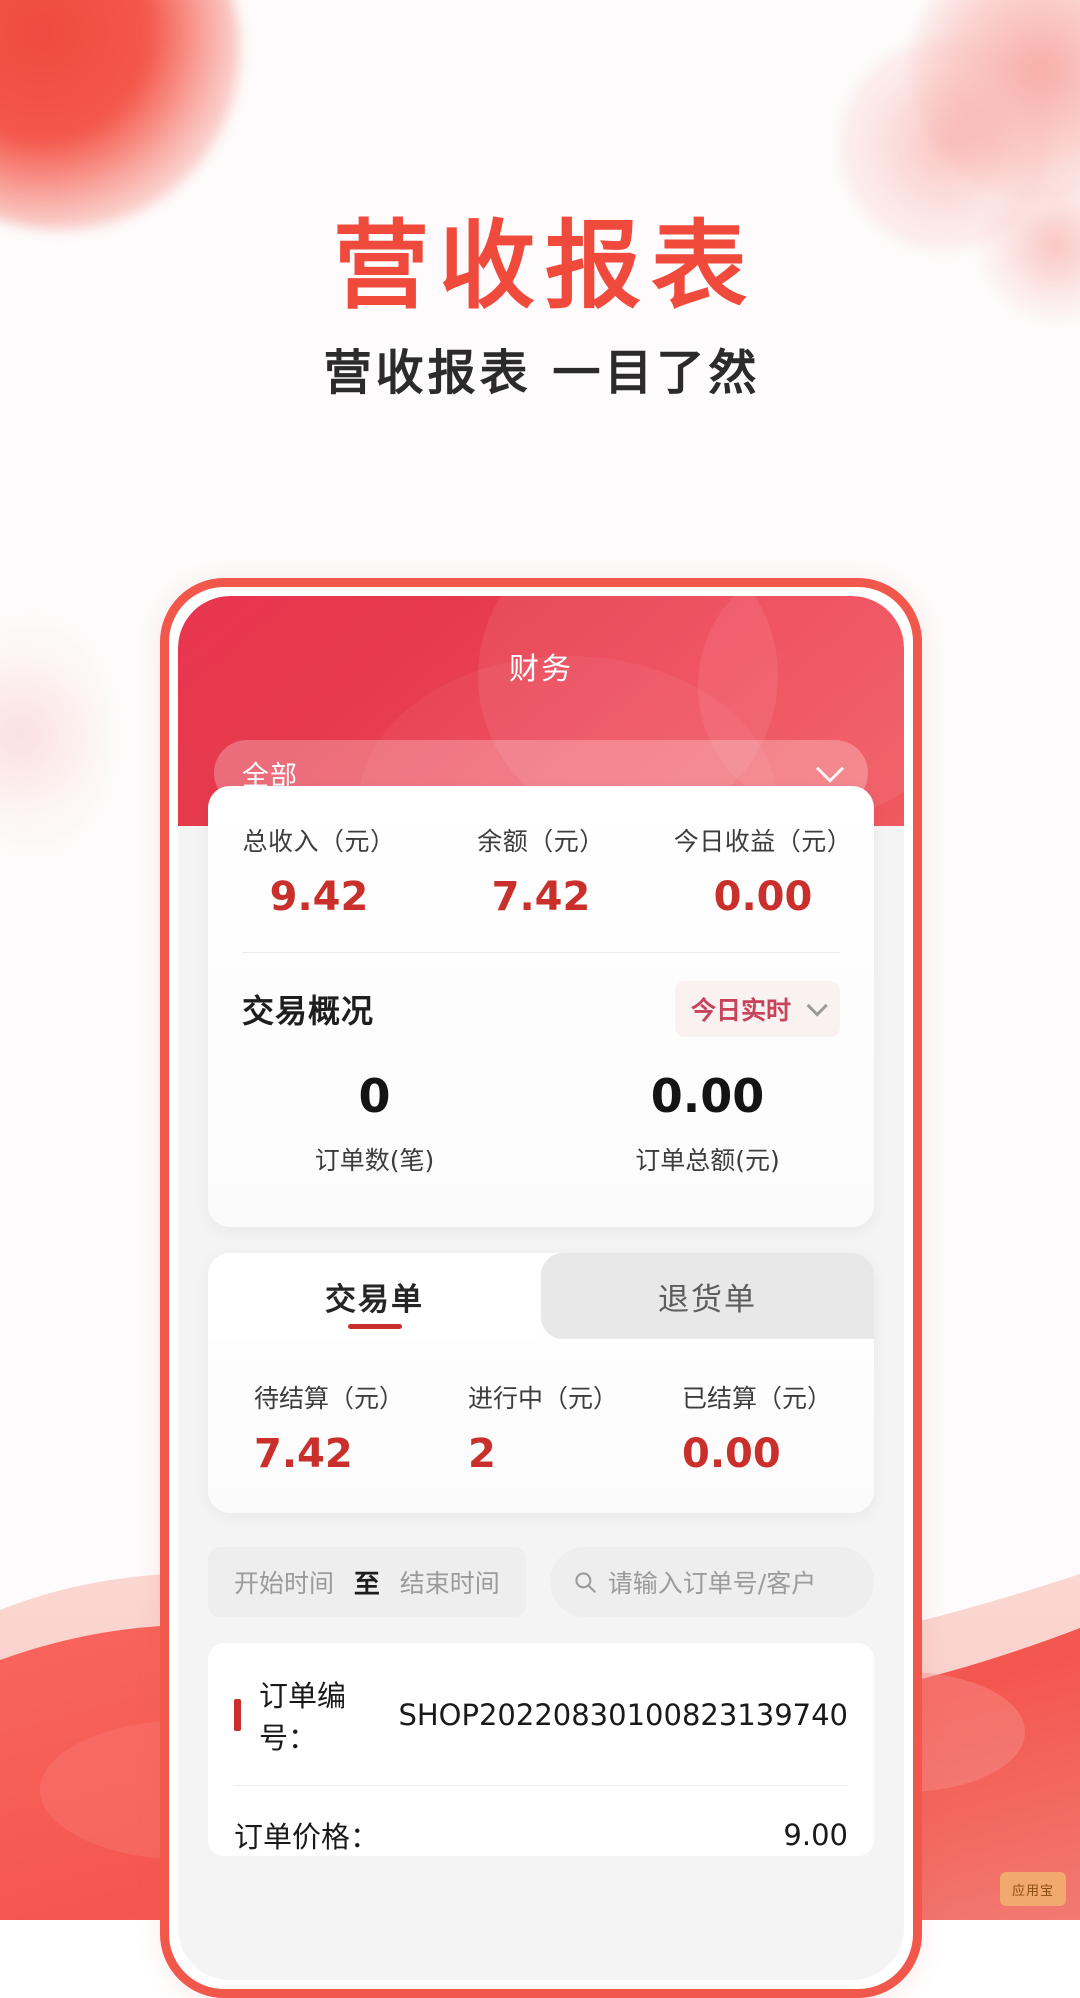  I want to click on search-input: 请输入订单号/客户, so click(712, 1582).